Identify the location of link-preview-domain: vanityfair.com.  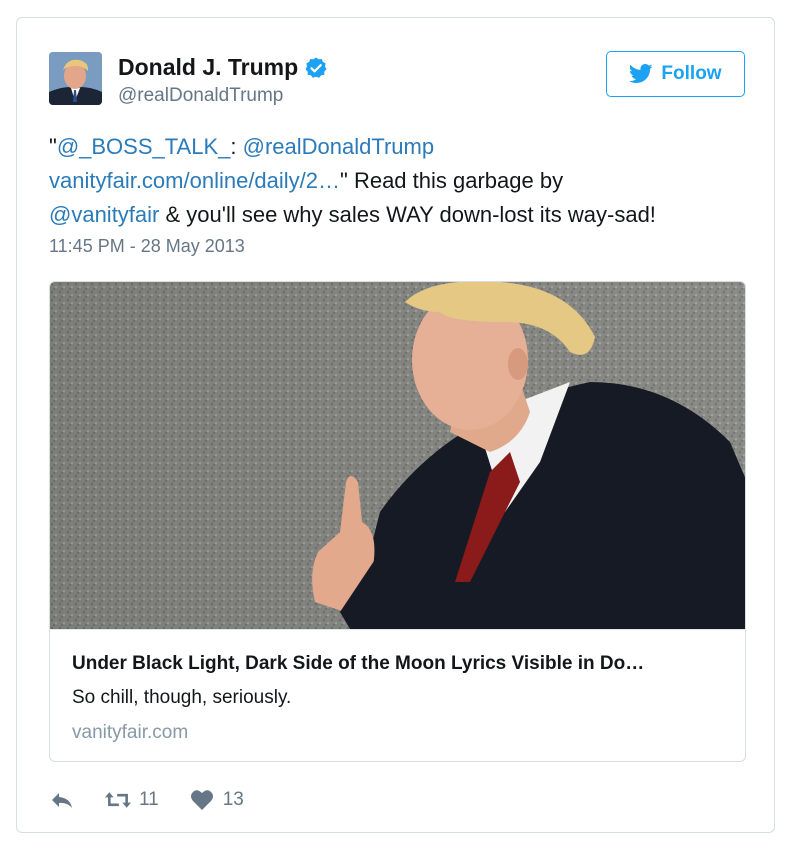
(130, 732).